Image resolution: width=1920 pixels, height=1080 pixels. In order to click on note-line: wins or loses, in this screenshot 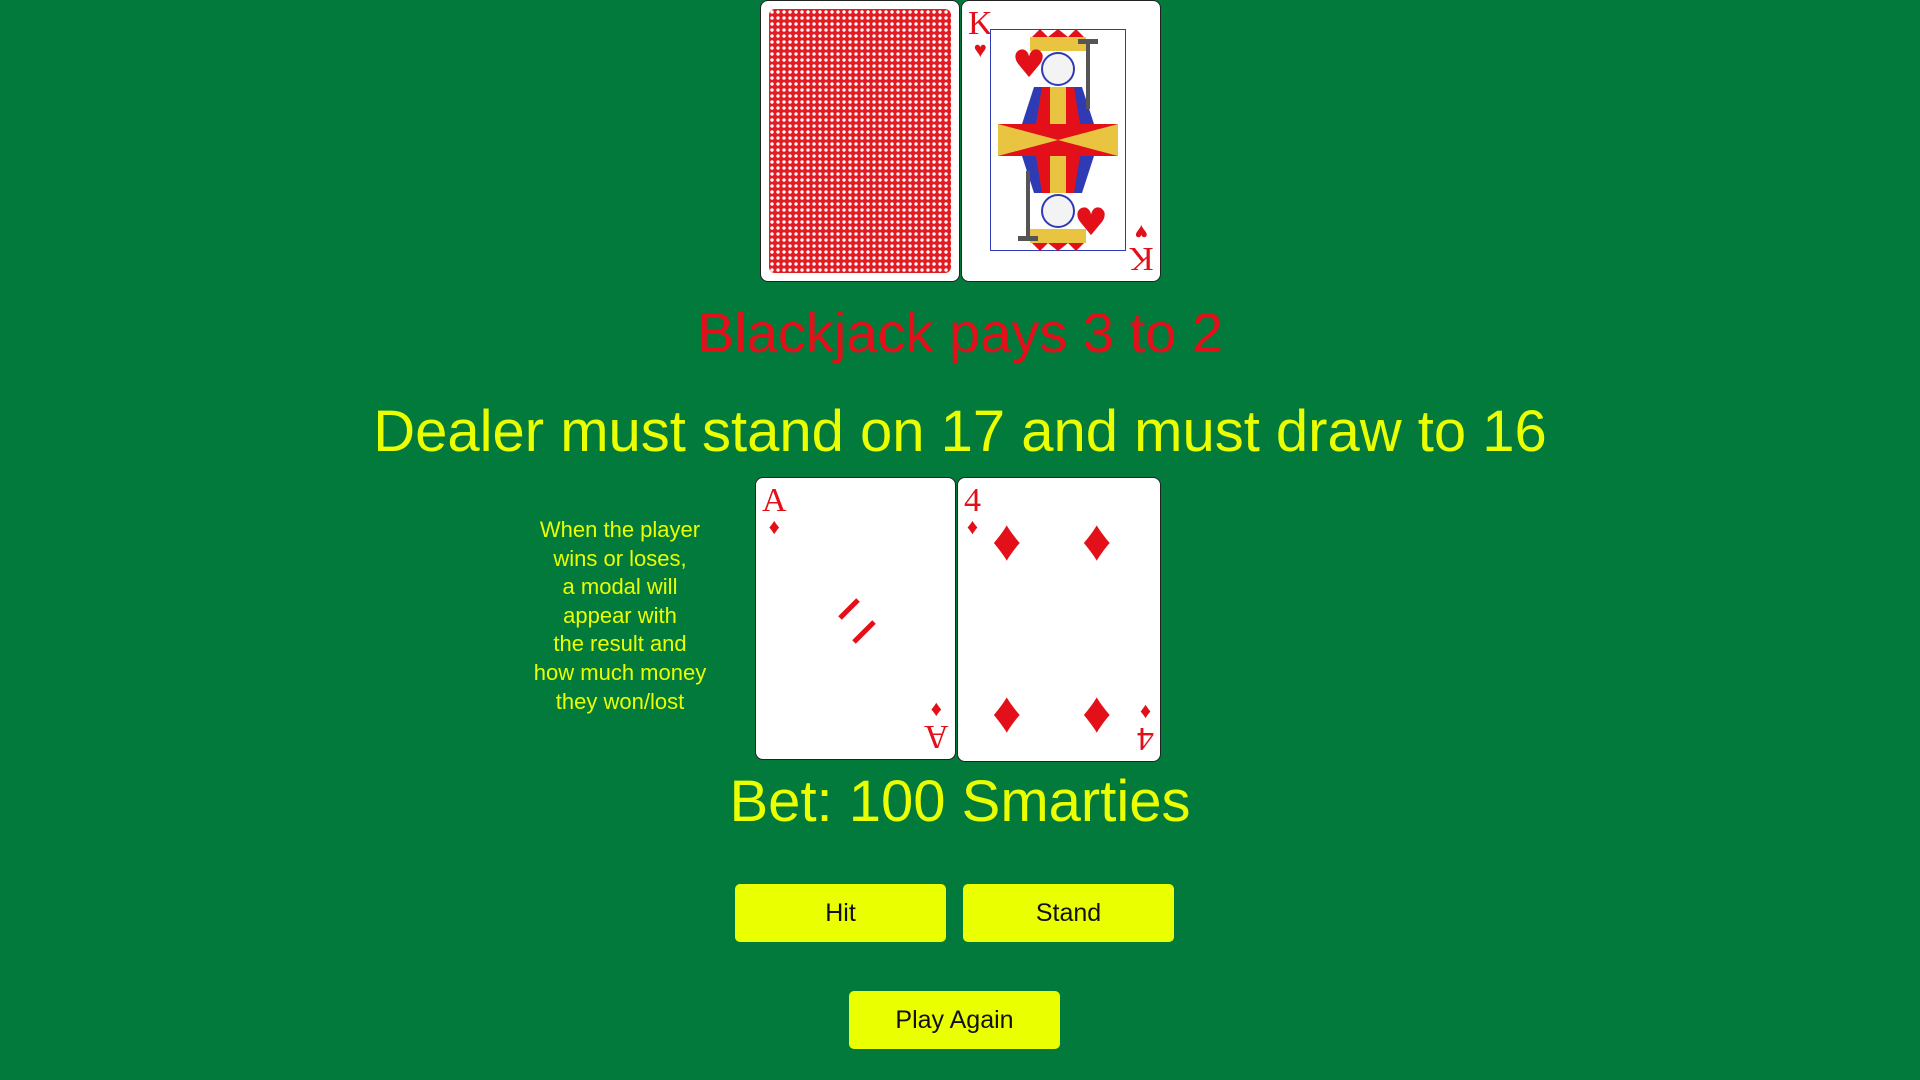, I will do `click(620, 558)`.